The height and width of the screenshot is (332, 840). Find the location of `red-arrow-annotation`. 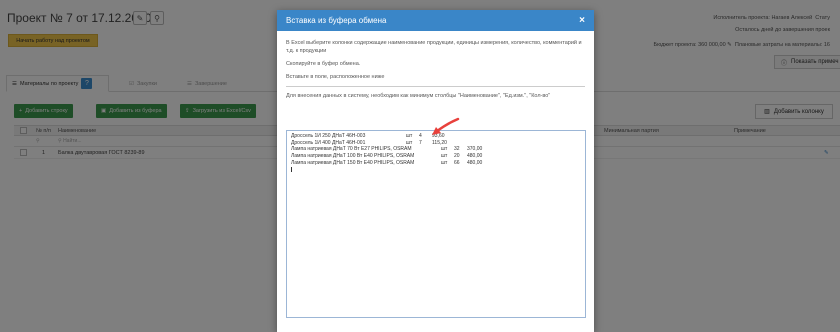

red-arrow-annotation is located at coordinates (446, 126).